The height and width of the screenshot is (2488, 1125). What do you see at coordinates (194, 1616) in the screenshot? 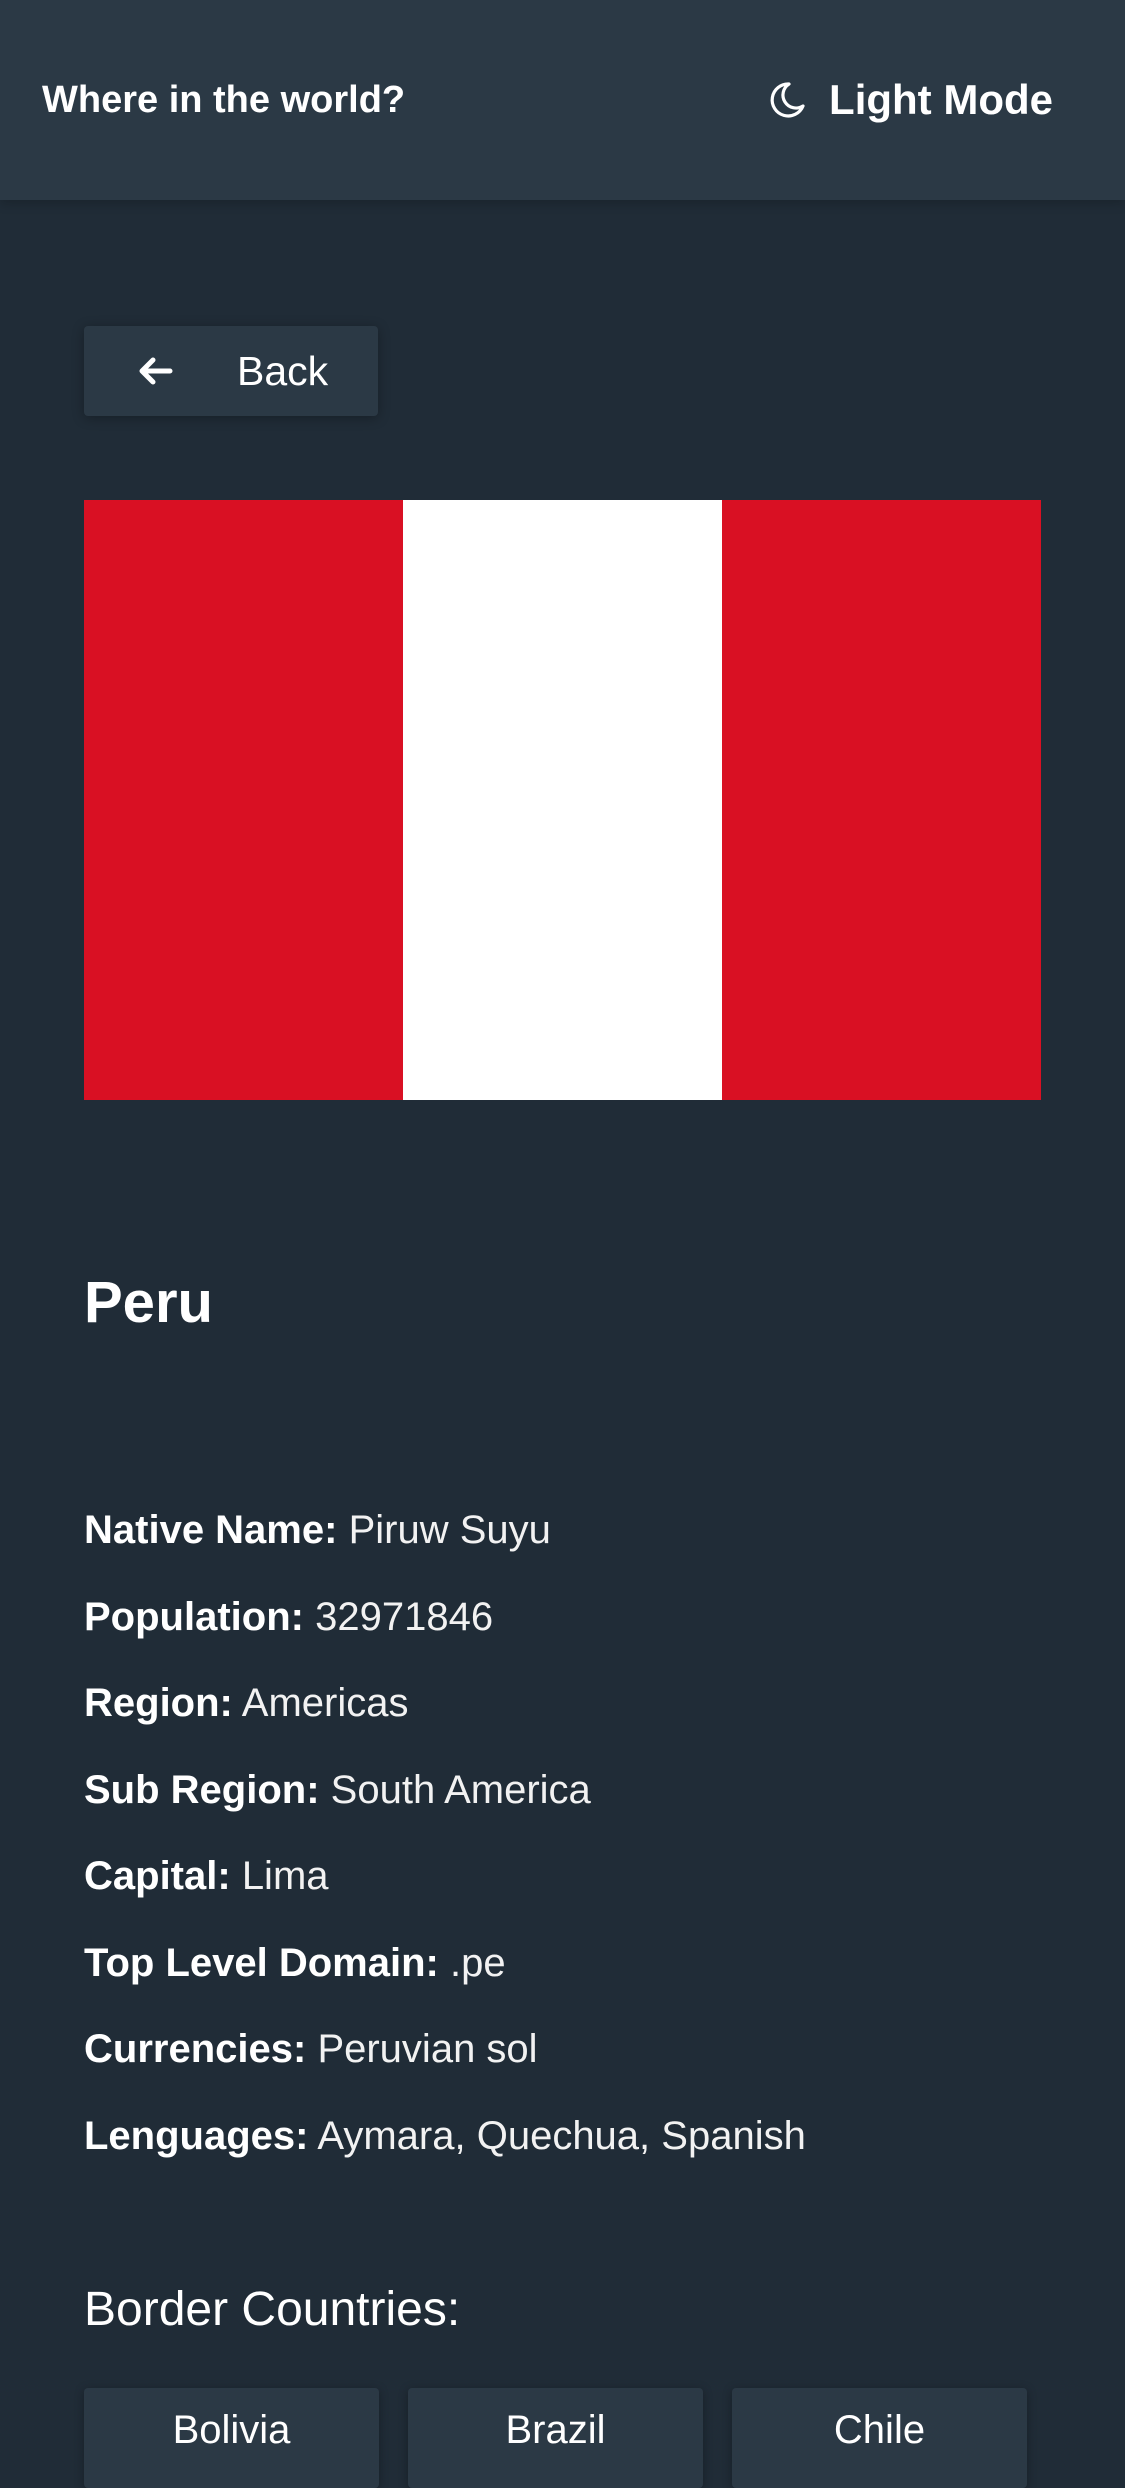
I see `detail-label: Population:` at bounding box center [194, 1616].